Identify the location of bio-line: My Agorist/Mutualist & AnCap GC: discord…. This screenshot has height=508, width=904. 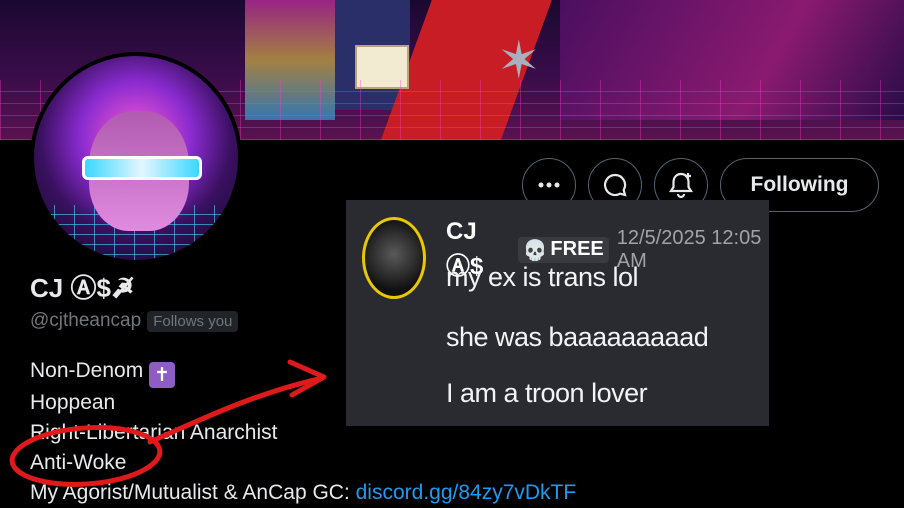
(303, 493).